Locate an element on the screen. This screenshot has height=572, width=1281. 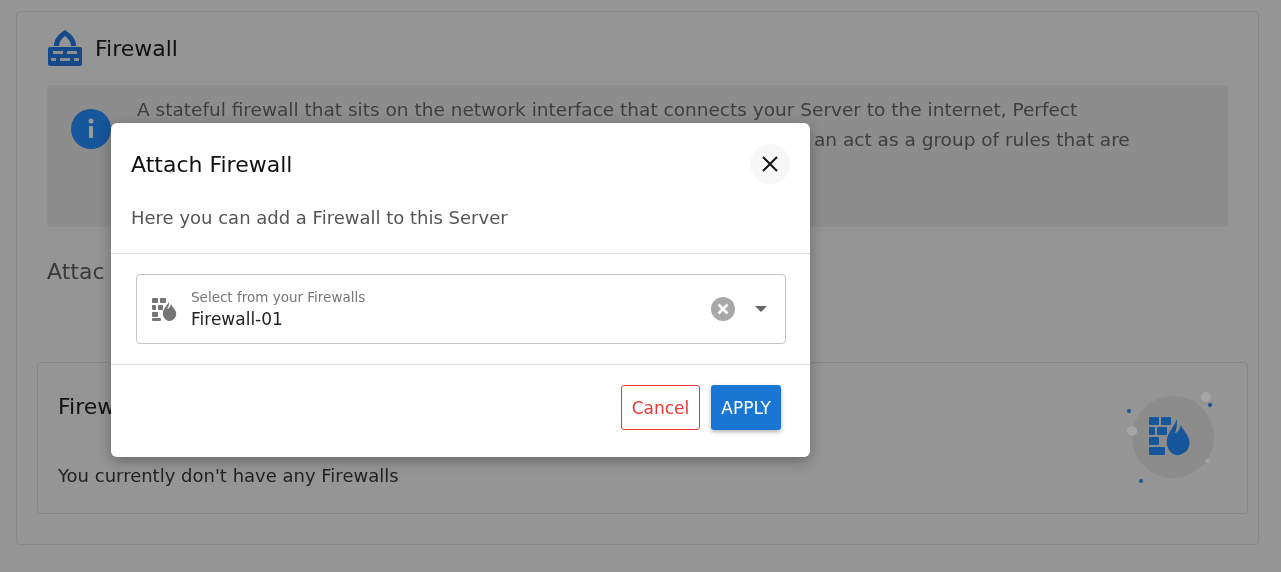
info-icon is located at coordinates (91, 129).